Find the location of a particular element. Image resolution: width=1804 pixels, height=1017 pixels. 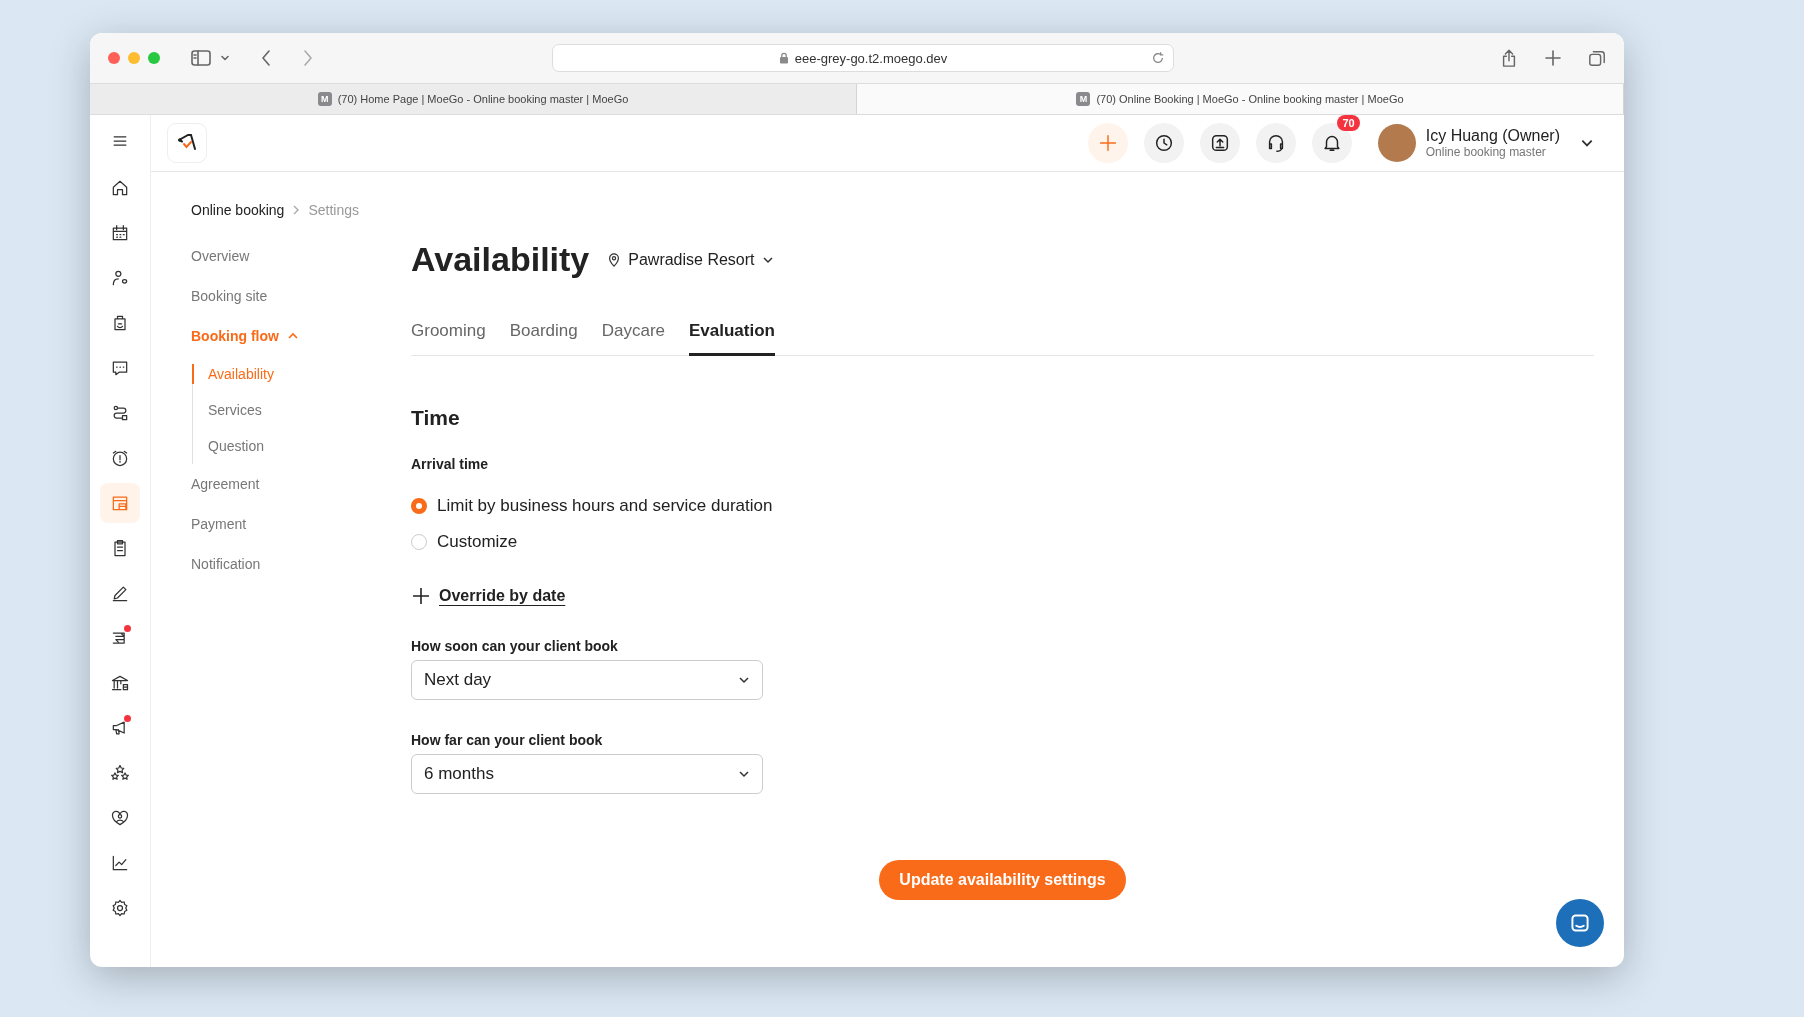

settings-nav-item: Overview is located at coordinates (301, 256).